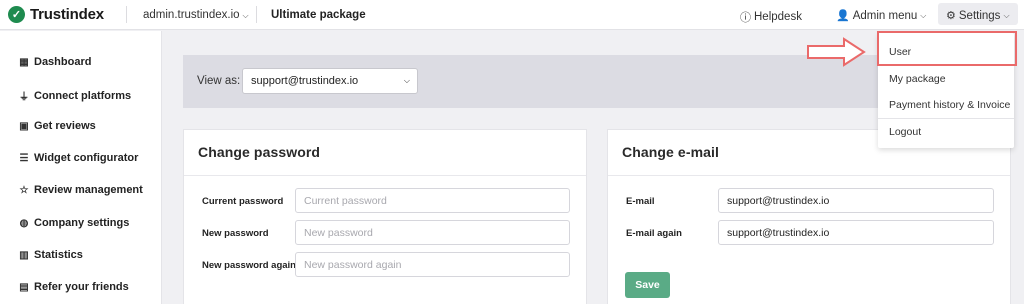  What do you see at coordinates (81, 287) in the screenshot?
I see `sidebar-item-label: Refer your friends` at bounding box center [81, 287].